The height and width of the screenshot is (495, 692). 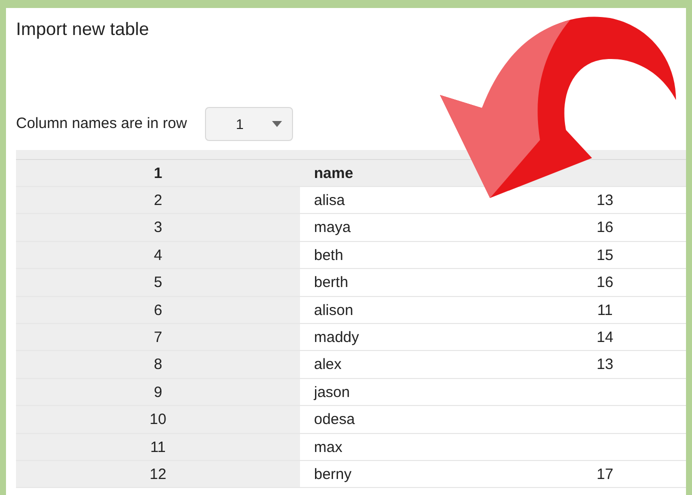 I want to click on column-names-label: Column names are in row, so click(x=101, y=124).